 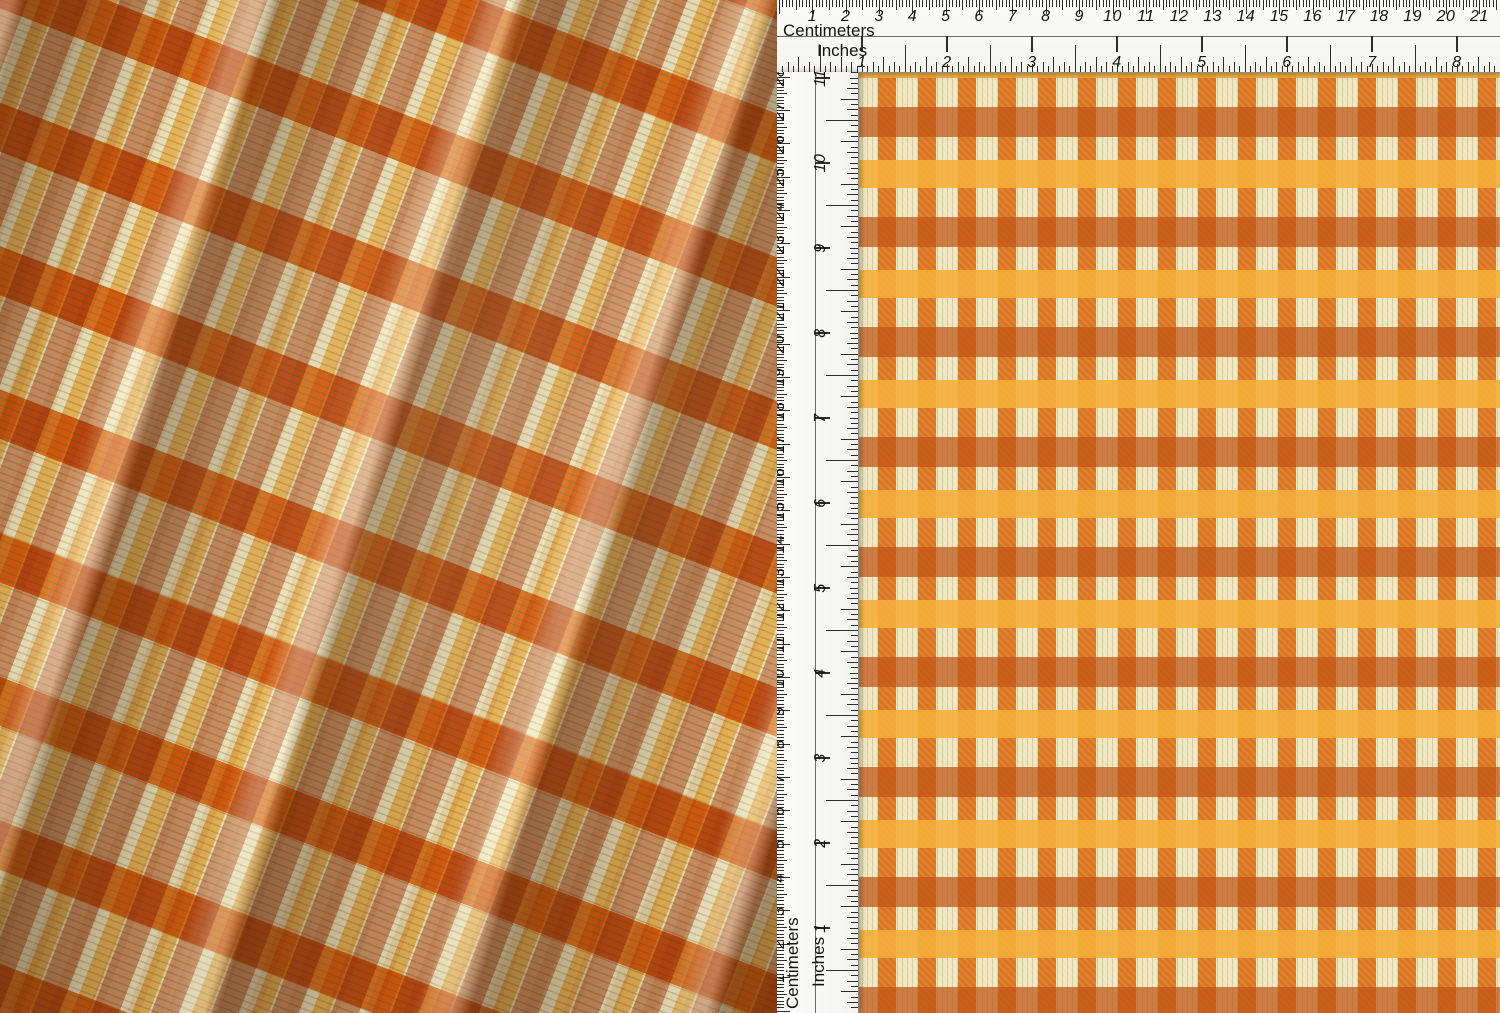 What do you see at coordinates (818, 961) in the screenshot?
I see `vertical-inches-label: Inches` at bounding box center [818, 961].